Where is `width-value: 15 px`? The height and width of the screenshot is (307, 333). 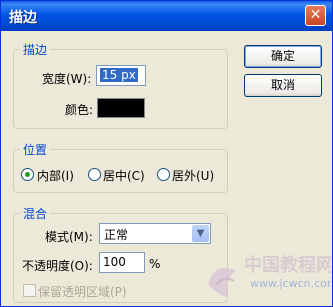
width-value: 15 px is located at coordinates (119, 75).